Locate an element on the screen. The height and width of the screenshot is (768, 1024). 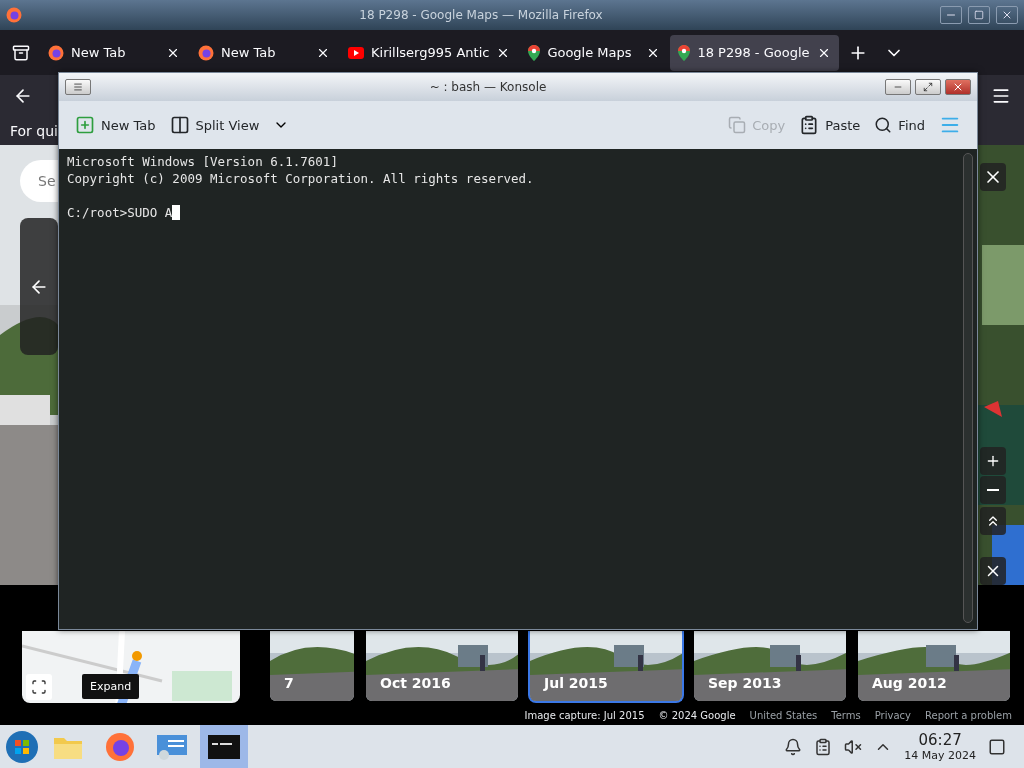
footer-link: Terms is located at coordinates (846, 715).